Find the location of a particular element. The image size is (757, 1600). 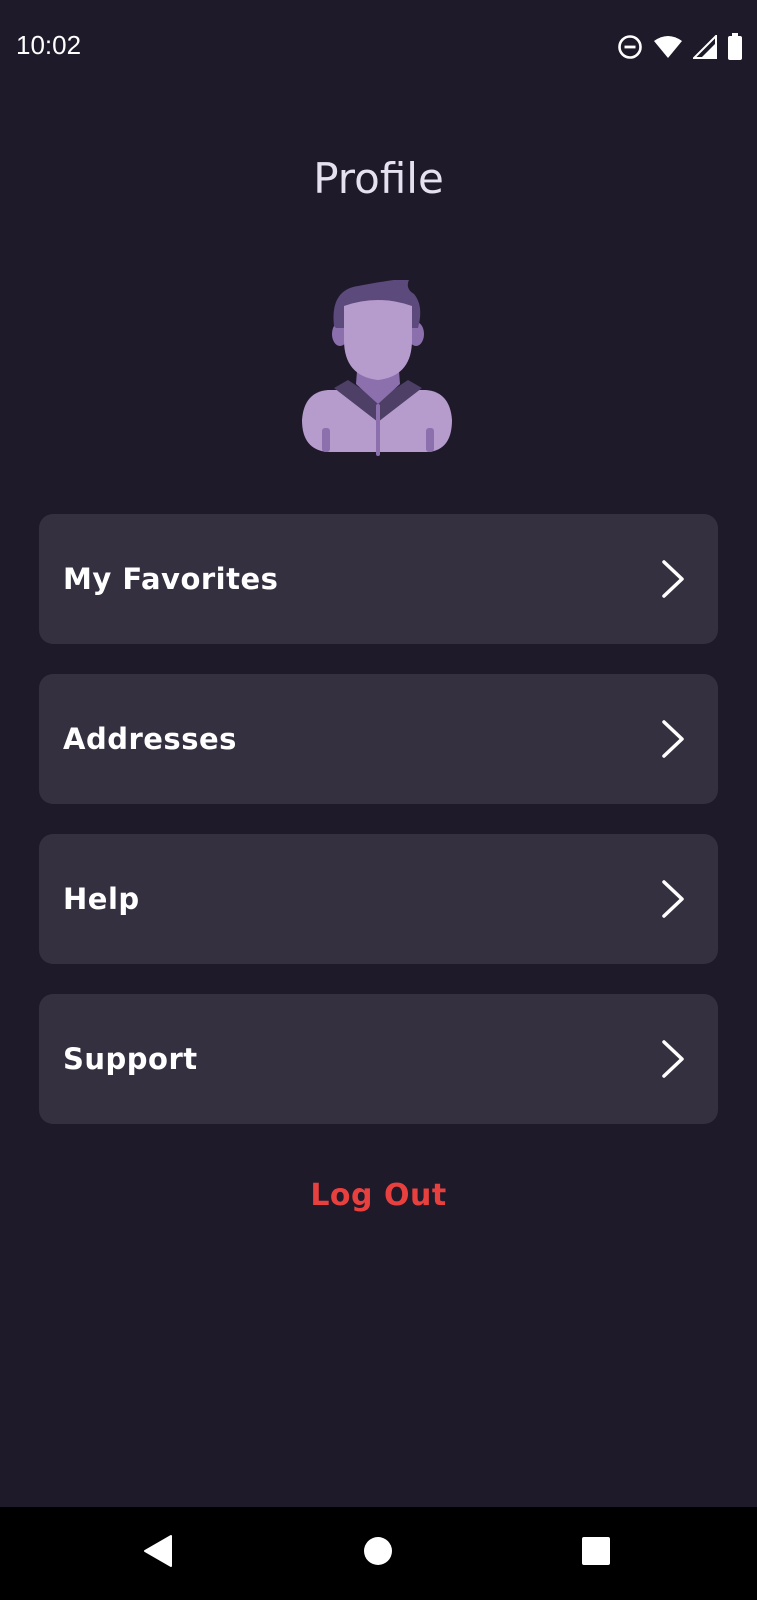

recents-button is located at coordinates (596, 1553).